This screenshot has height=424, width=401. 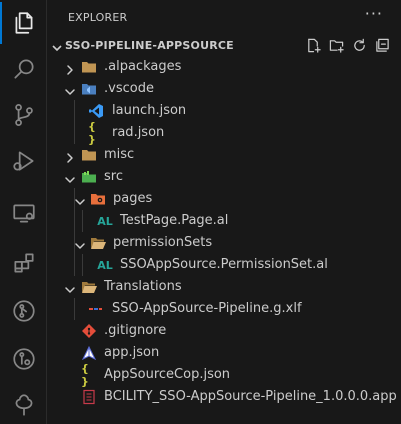 What do you see at coordinates (174, 220) in the screenshot?
I see `tree-item-label: TestPage.Page.al` at bounding box center [174, 220].